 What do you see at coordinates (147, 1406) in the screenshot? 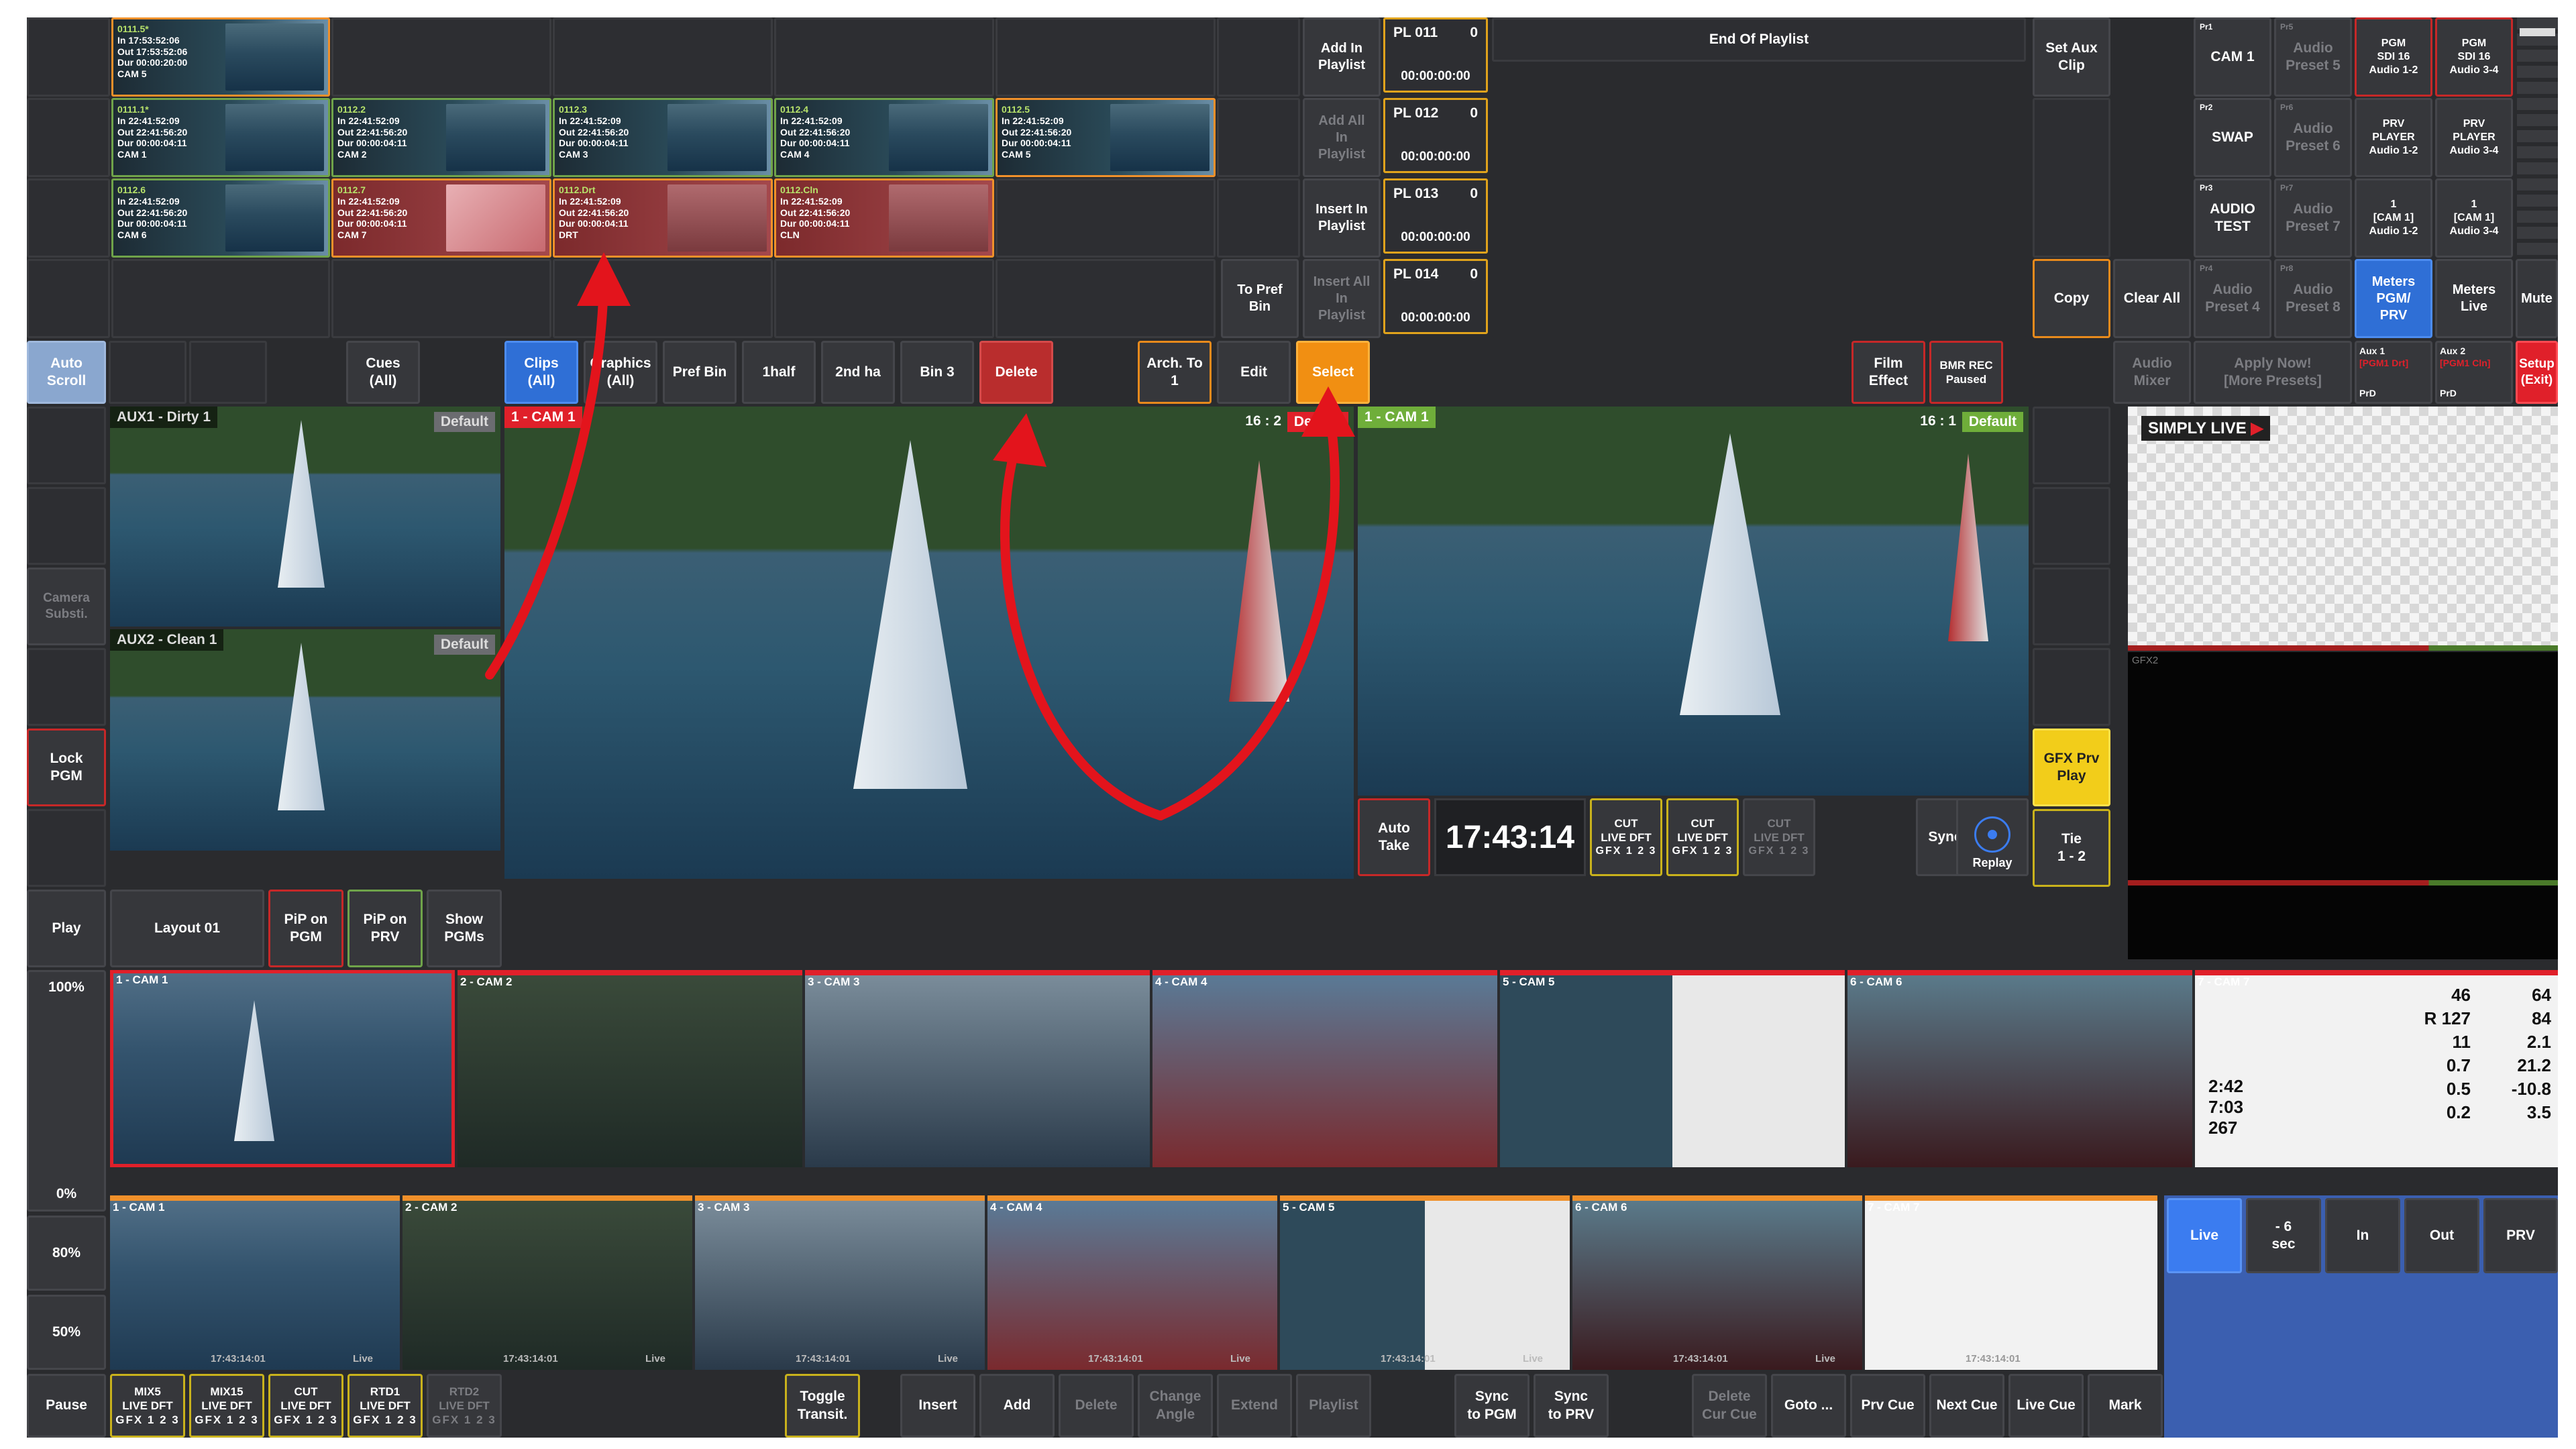
I see `mix5-transition-button: MIX5 LIVE DFT GFX 1 2 3` at bounding box center [147, 1406].